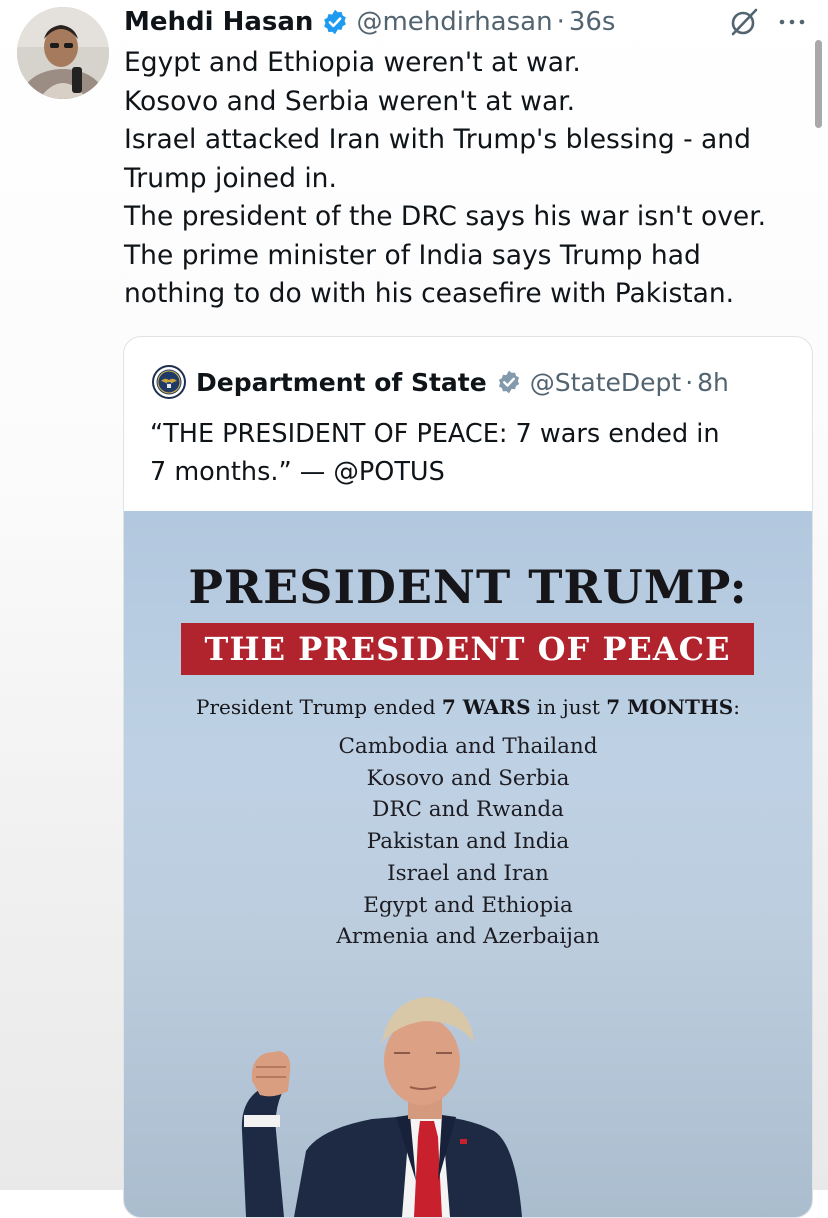 This screenshot has width=828, height=1218. What do you see at coordinates (468, 810) in the screenshot?
I see `war-item: DRC and Rwanda` at bounding box center [468, 810].